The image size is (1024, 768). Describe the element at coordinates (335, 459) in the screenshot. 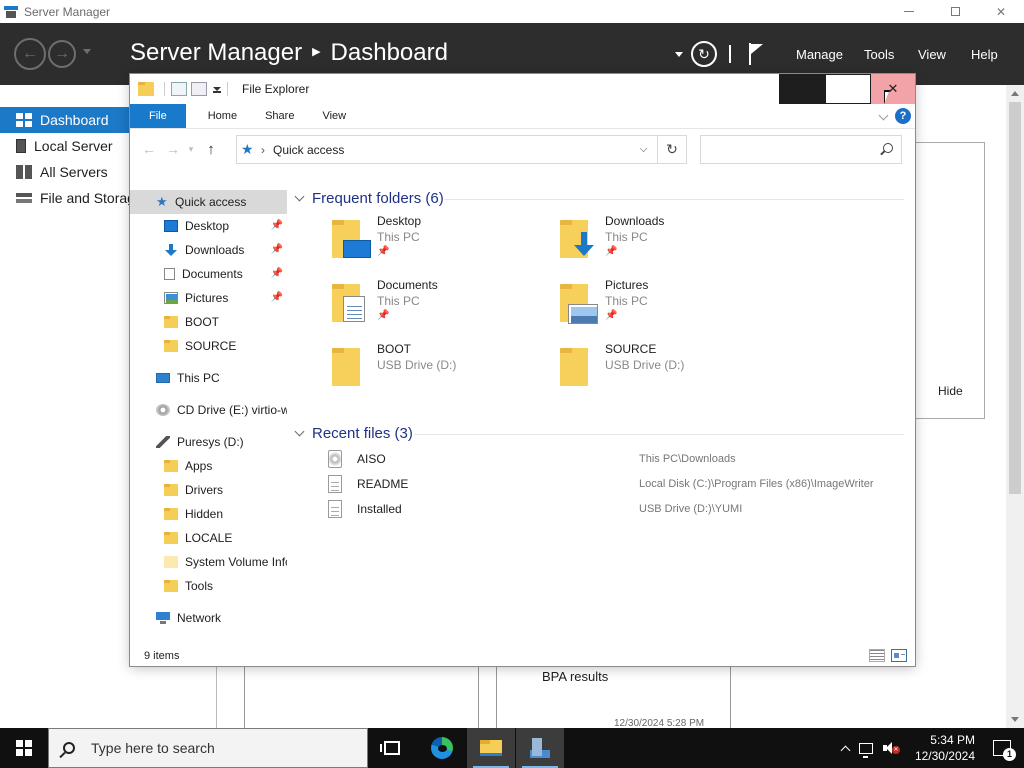

I see `disc-image-file-icon` at that location.